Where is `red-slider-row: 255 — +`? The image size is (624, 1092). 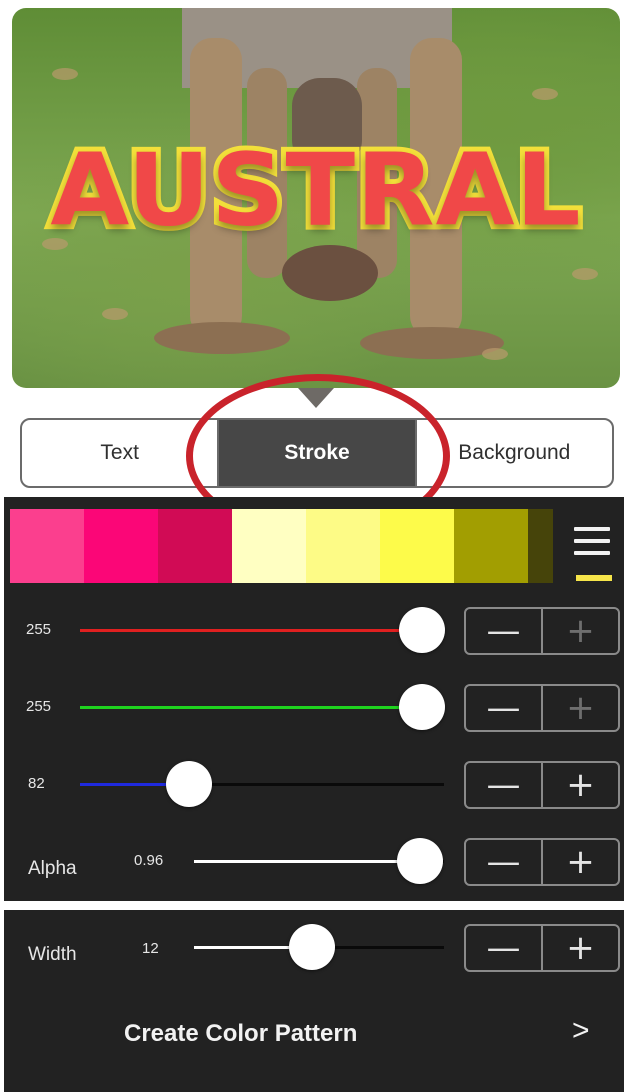
red-slider-row: 255 — + is located at coordinates (314, 629).